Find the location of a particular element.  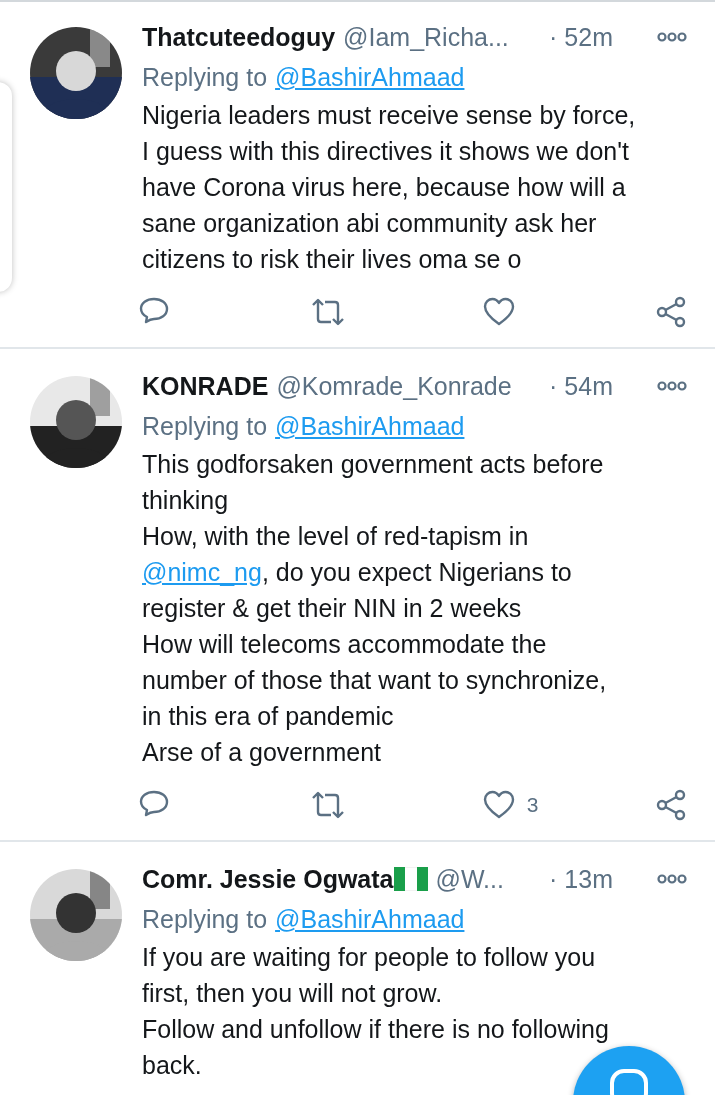

tweet-text: If you are waiting for people to follow you first, then you will not grow. Follow and unfollow if there is no following back. is located at coordinates (375, 1011).